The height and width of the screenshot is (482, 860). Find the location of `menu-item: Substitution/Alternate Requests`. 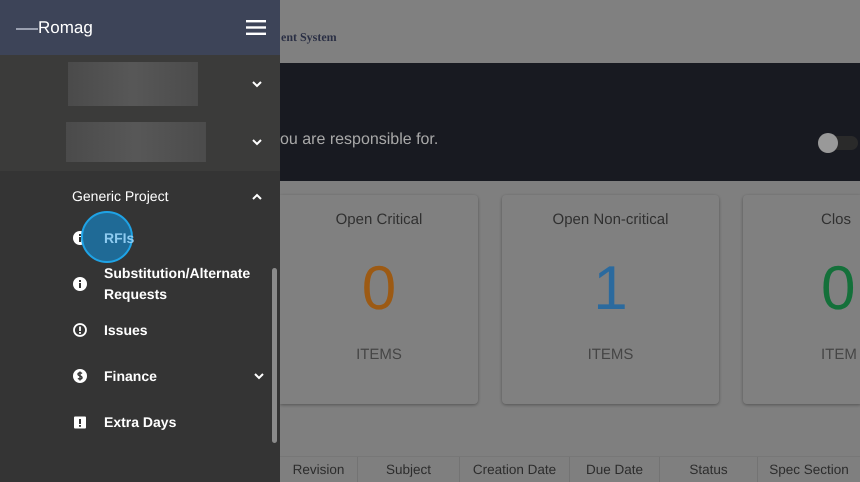

menu-item: Substitution/Alternate Requests is located at coordinates (179, 284).